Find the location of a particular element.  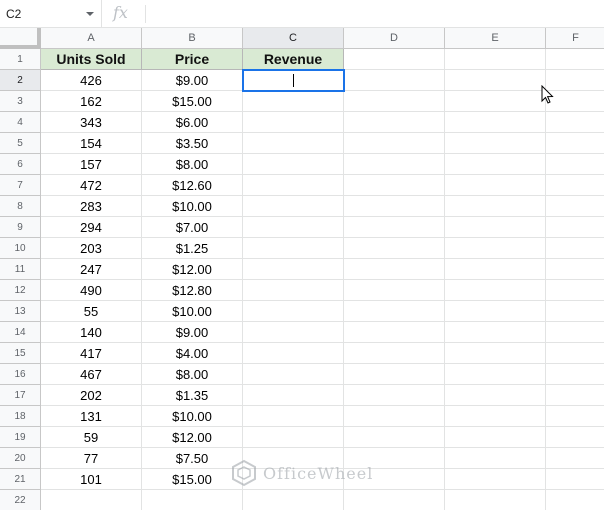

row-header: 1 is located at coordinates (20, 59).